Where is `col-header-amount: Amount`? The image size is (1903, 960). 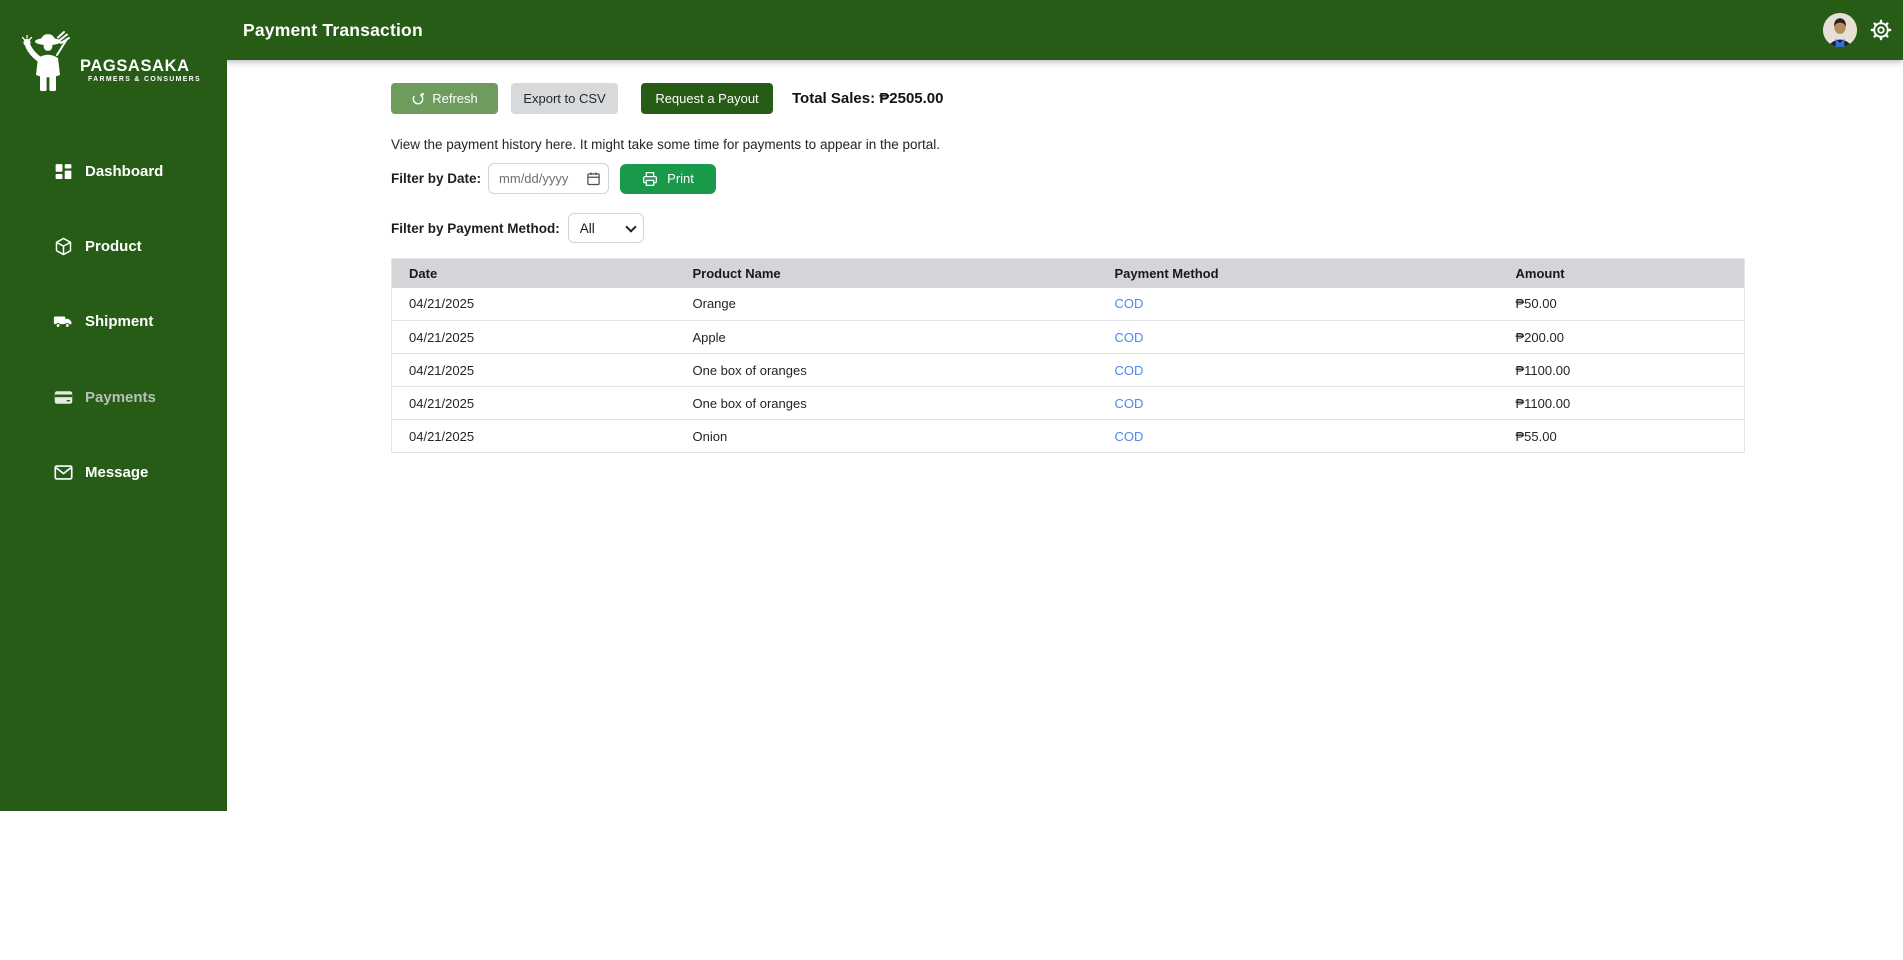
col-header-amount: Amount is located at coordinates (1621, 273).